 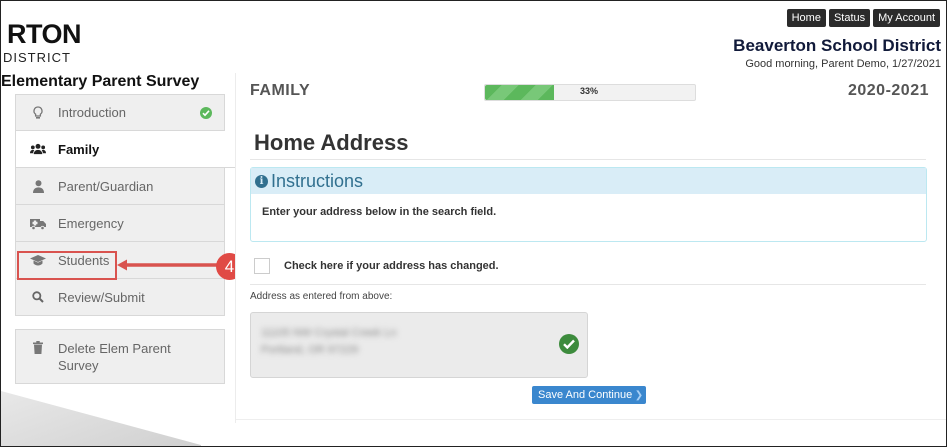 What do you see at coordinates (101, 418) in the screenshot?
I see `background-decoration` at bounding box center [101, 418].